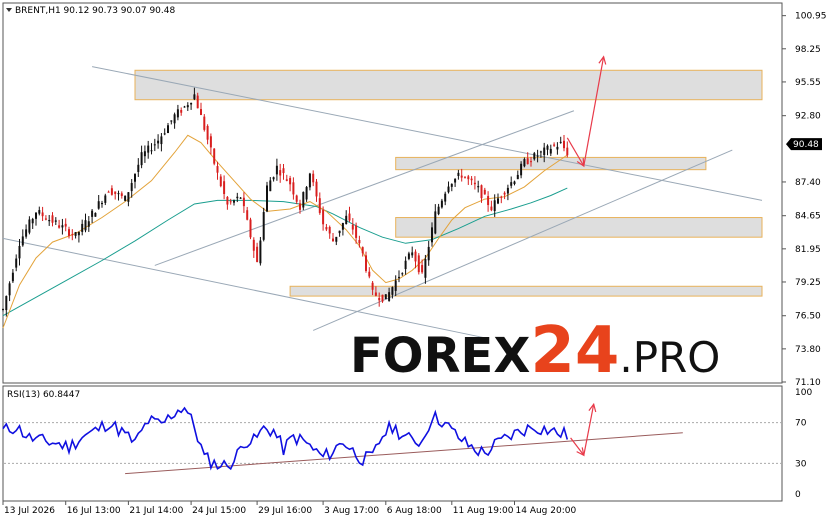 The height and width of the screenshot is (525, 831). What do you see at coordinates (219, 511) in the screenshot?
I see `time-tick-label: 24 Jul 15:00` at bounding box center [219, 511].